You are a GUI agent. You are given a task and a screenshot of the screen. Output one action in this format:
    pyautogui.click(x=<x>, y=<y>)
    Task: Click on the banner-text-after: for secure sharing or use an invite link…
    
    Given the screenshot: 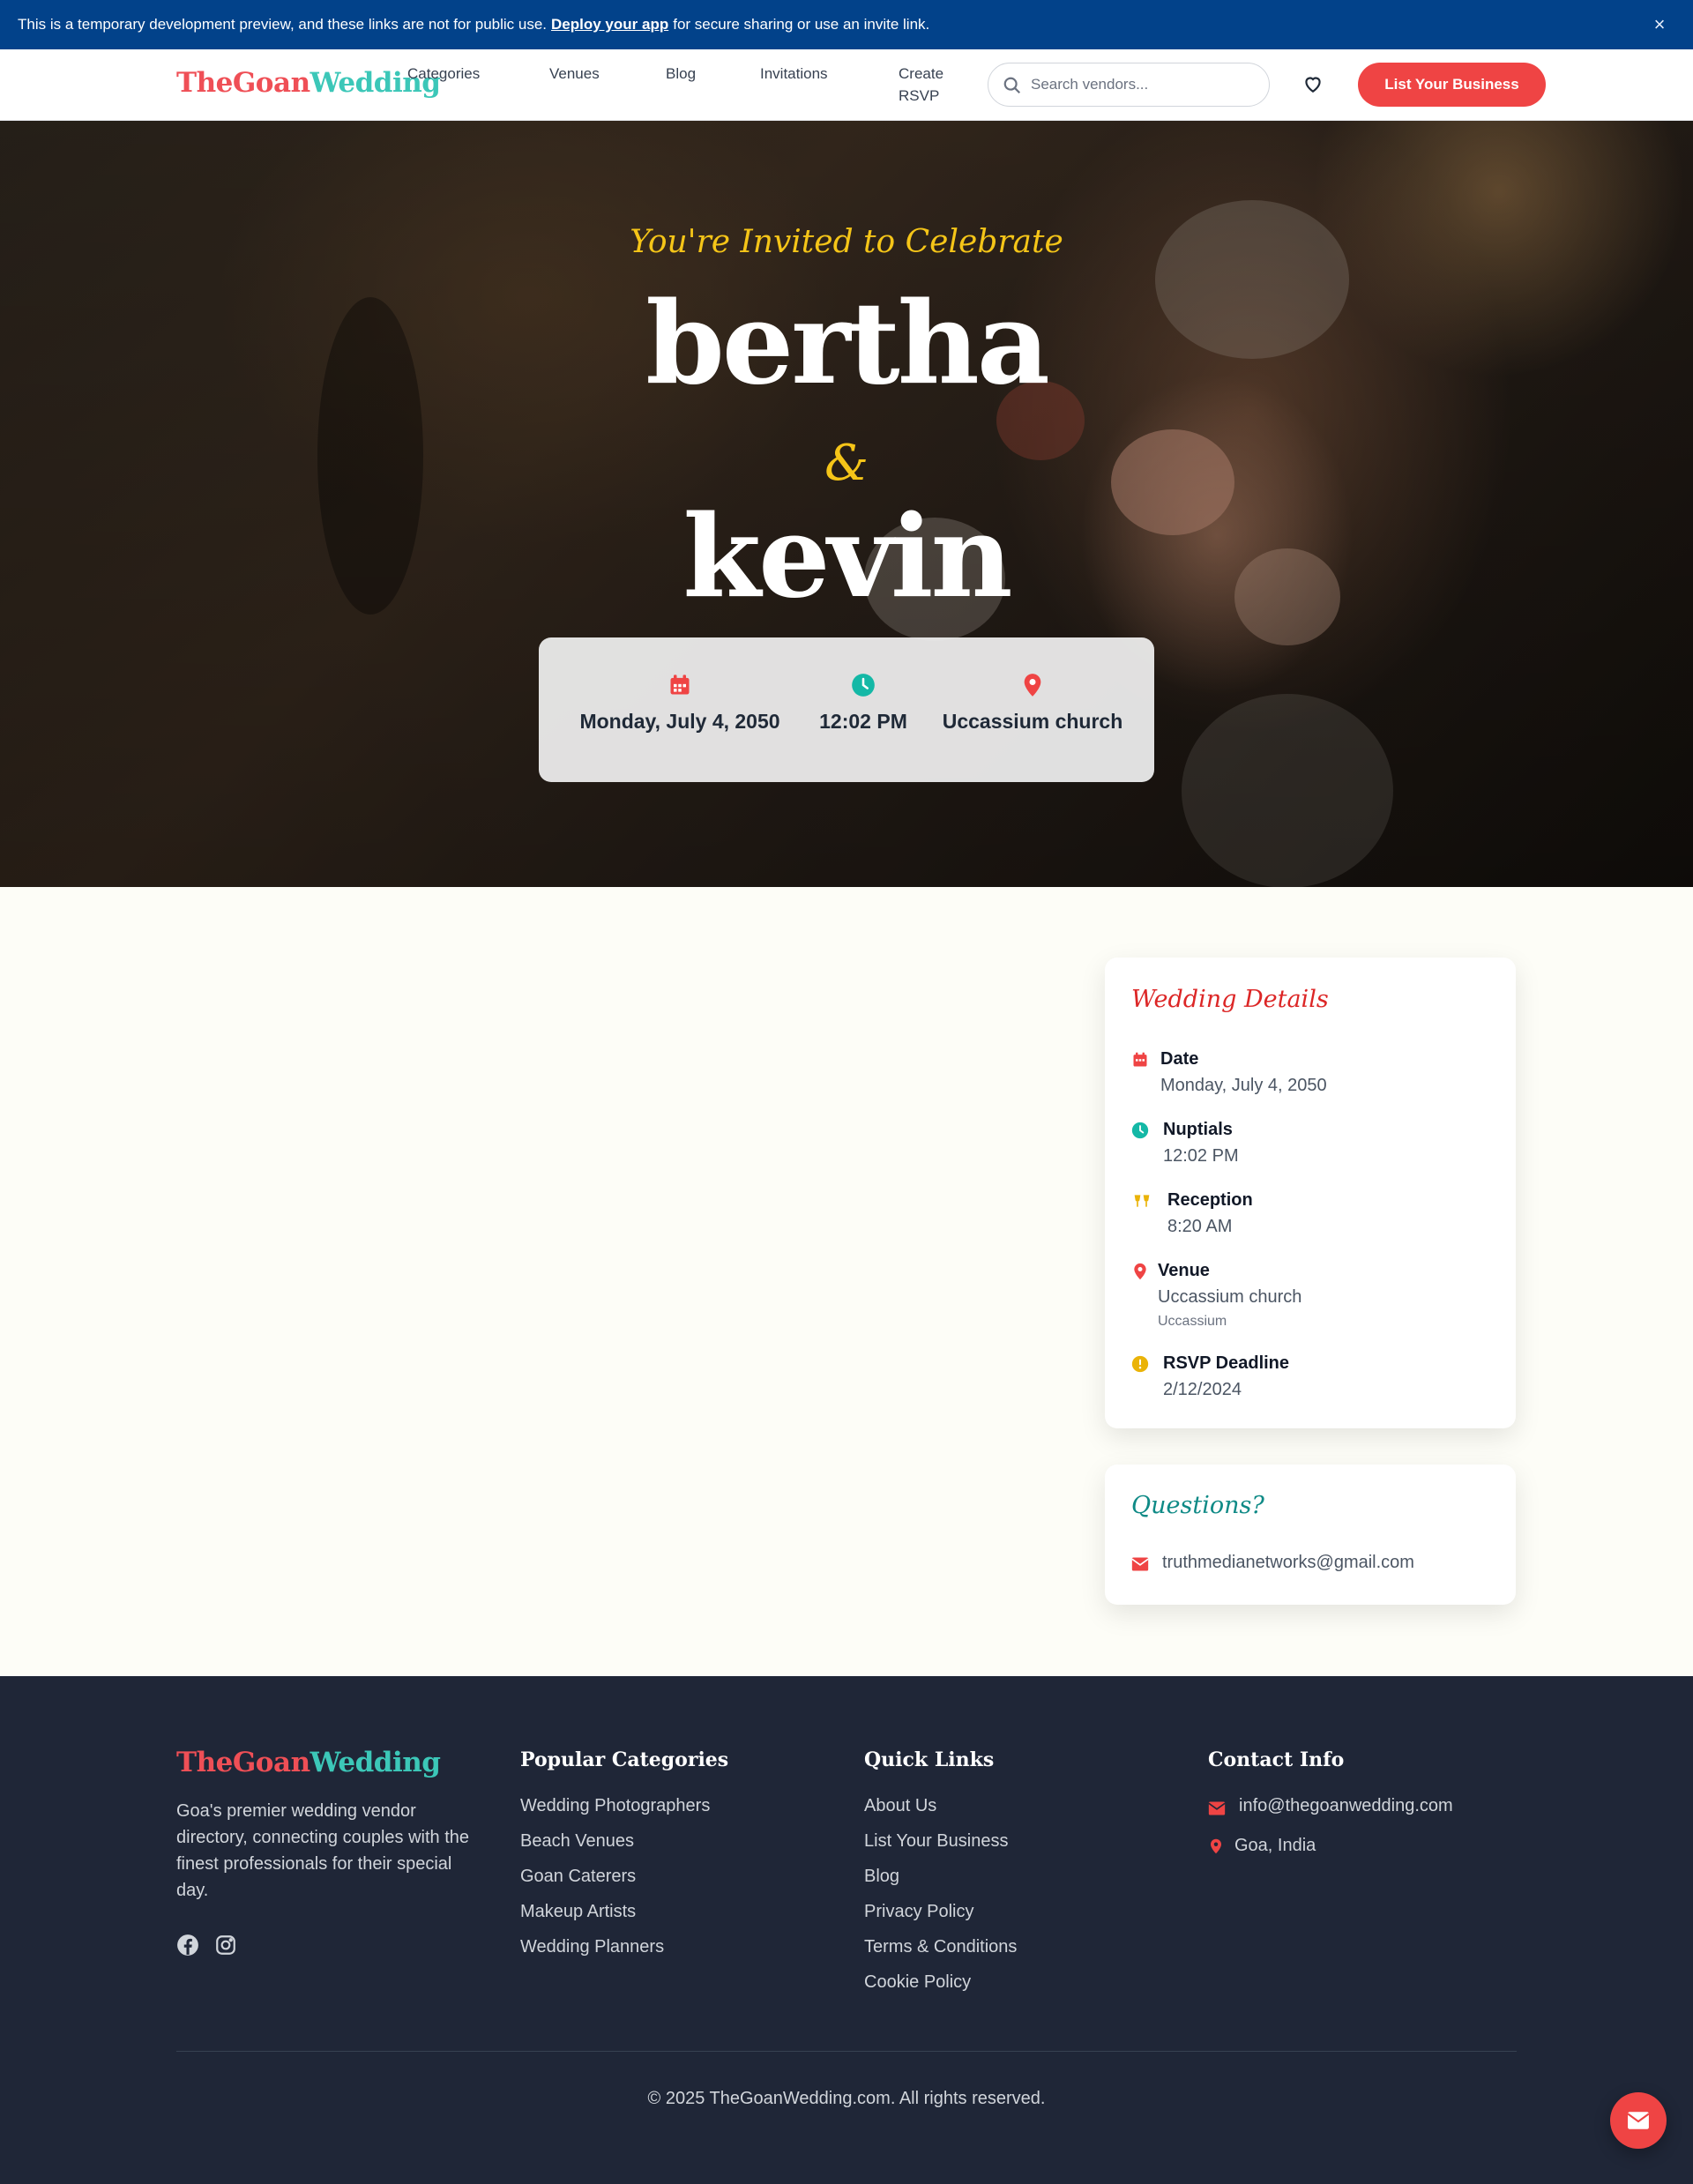 What is the action you would take?
    pyautogui.click(x=801, y=24)
    